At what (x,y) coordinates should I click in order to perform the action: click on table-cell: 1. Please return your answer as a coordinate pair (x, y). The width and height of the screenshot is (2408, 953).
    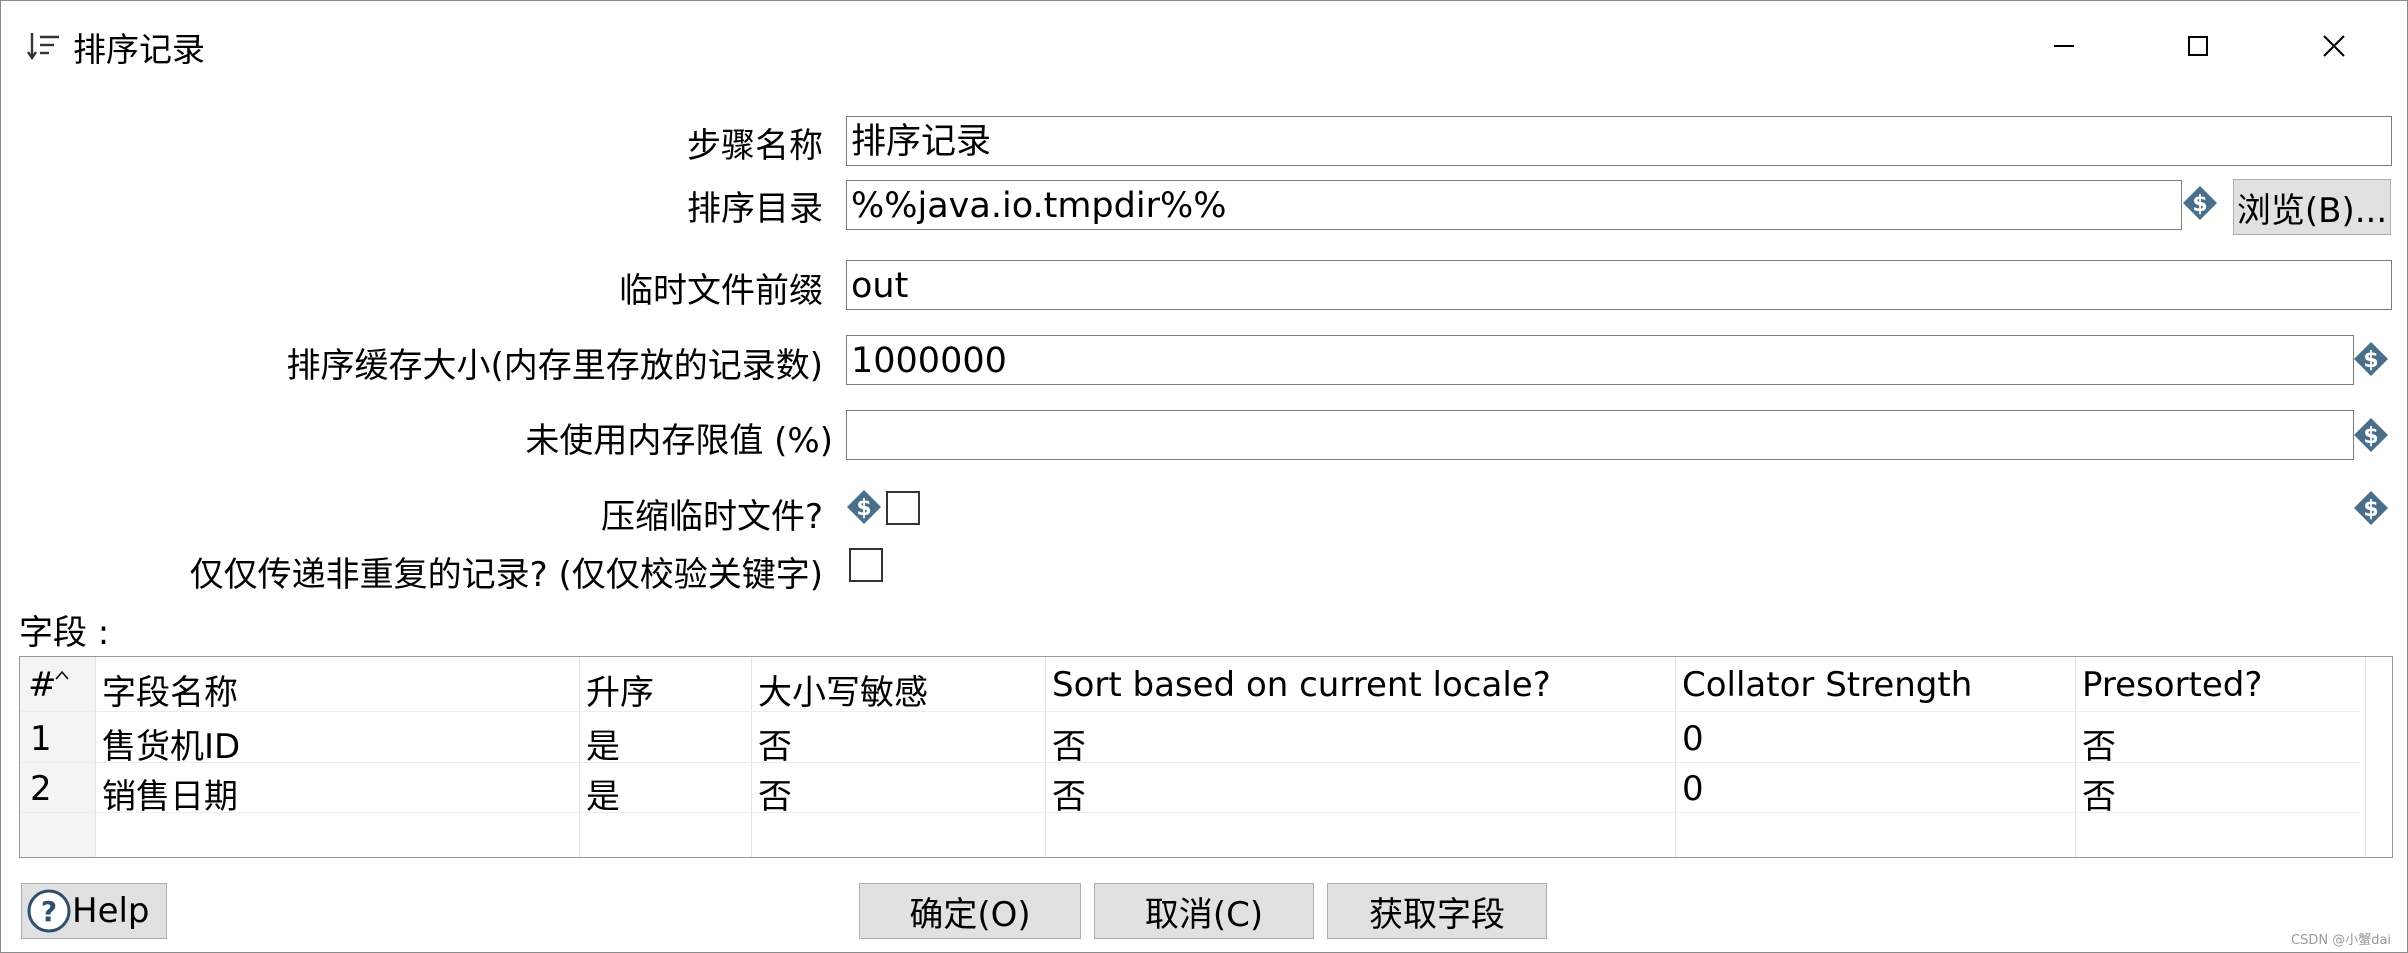
    Looking at the image, I should click on (41, 739).